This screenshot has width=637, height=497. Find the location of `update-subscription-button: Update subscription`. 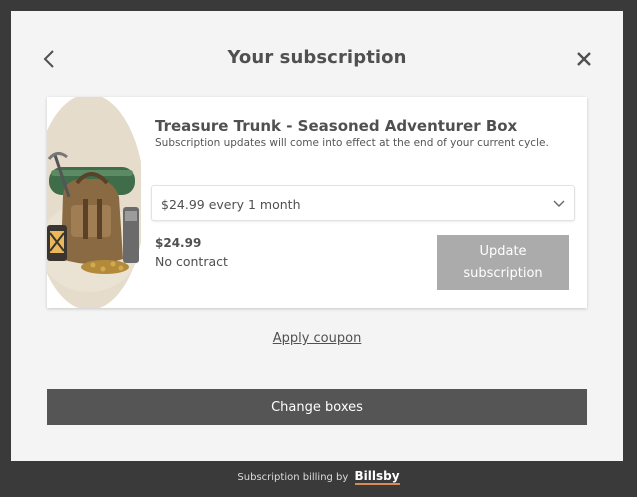

update-subscription-button: Update subscription is located at coordinates (503, 262).